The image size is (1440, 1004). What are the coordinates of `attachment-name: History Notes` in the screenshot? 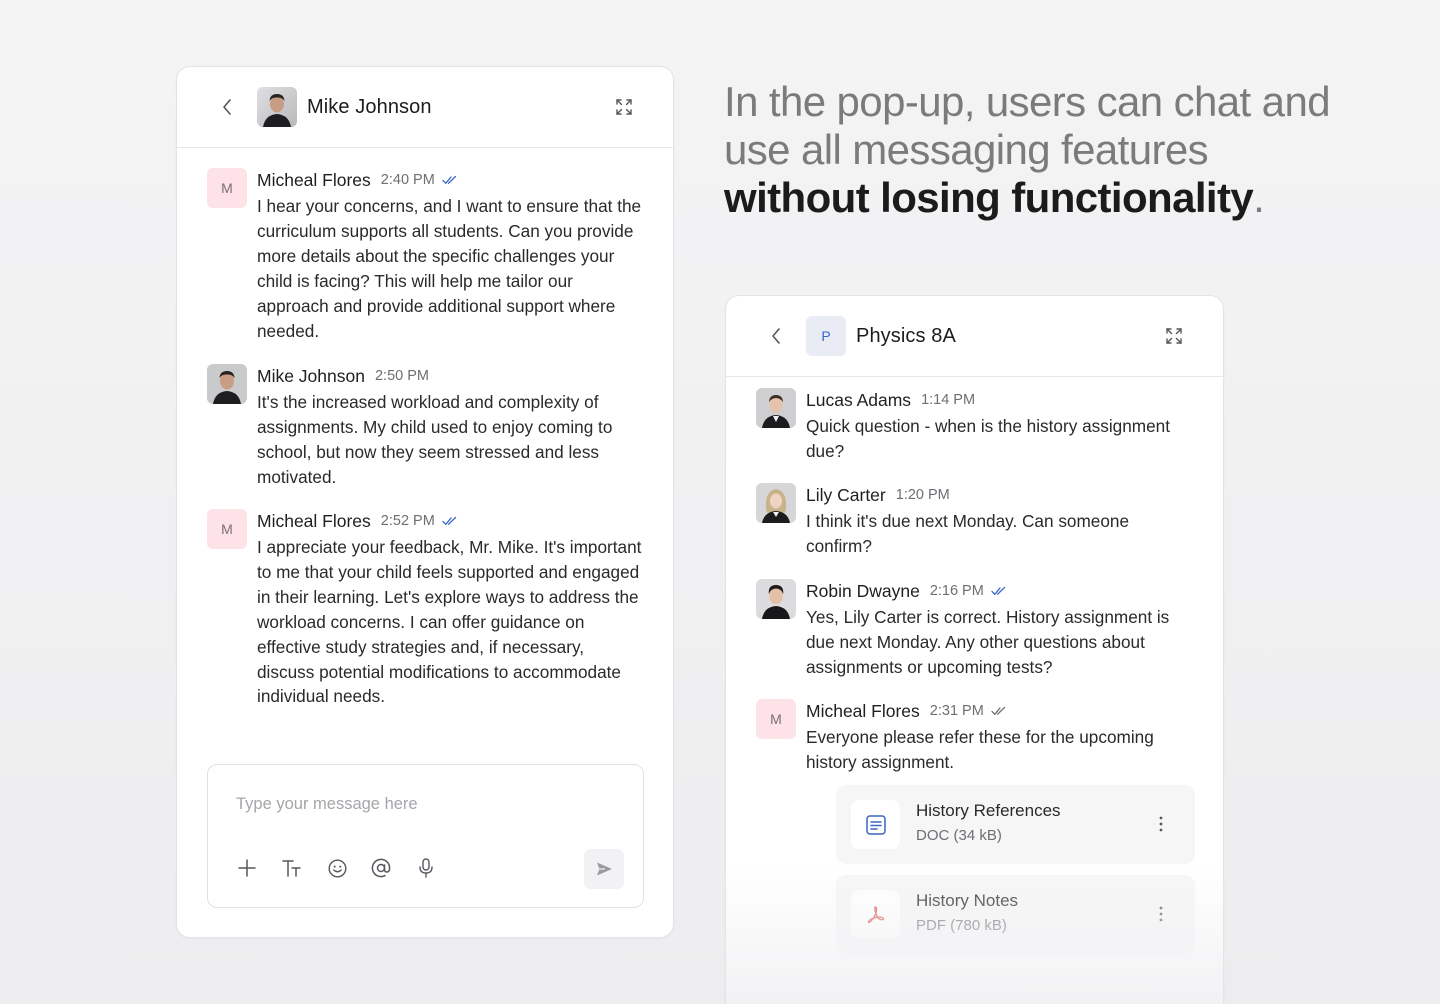 It's located at (967, 900).